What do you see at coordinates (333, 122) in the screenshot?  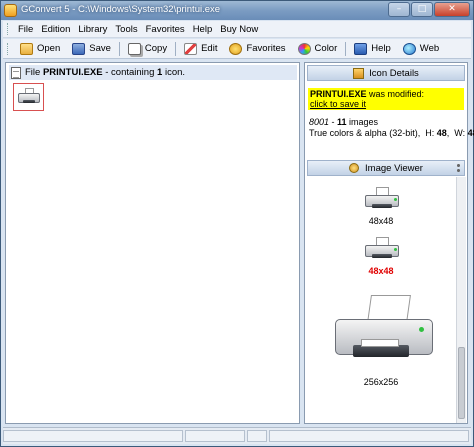 I see `details-dash: -` at bounding box center [333, 122].